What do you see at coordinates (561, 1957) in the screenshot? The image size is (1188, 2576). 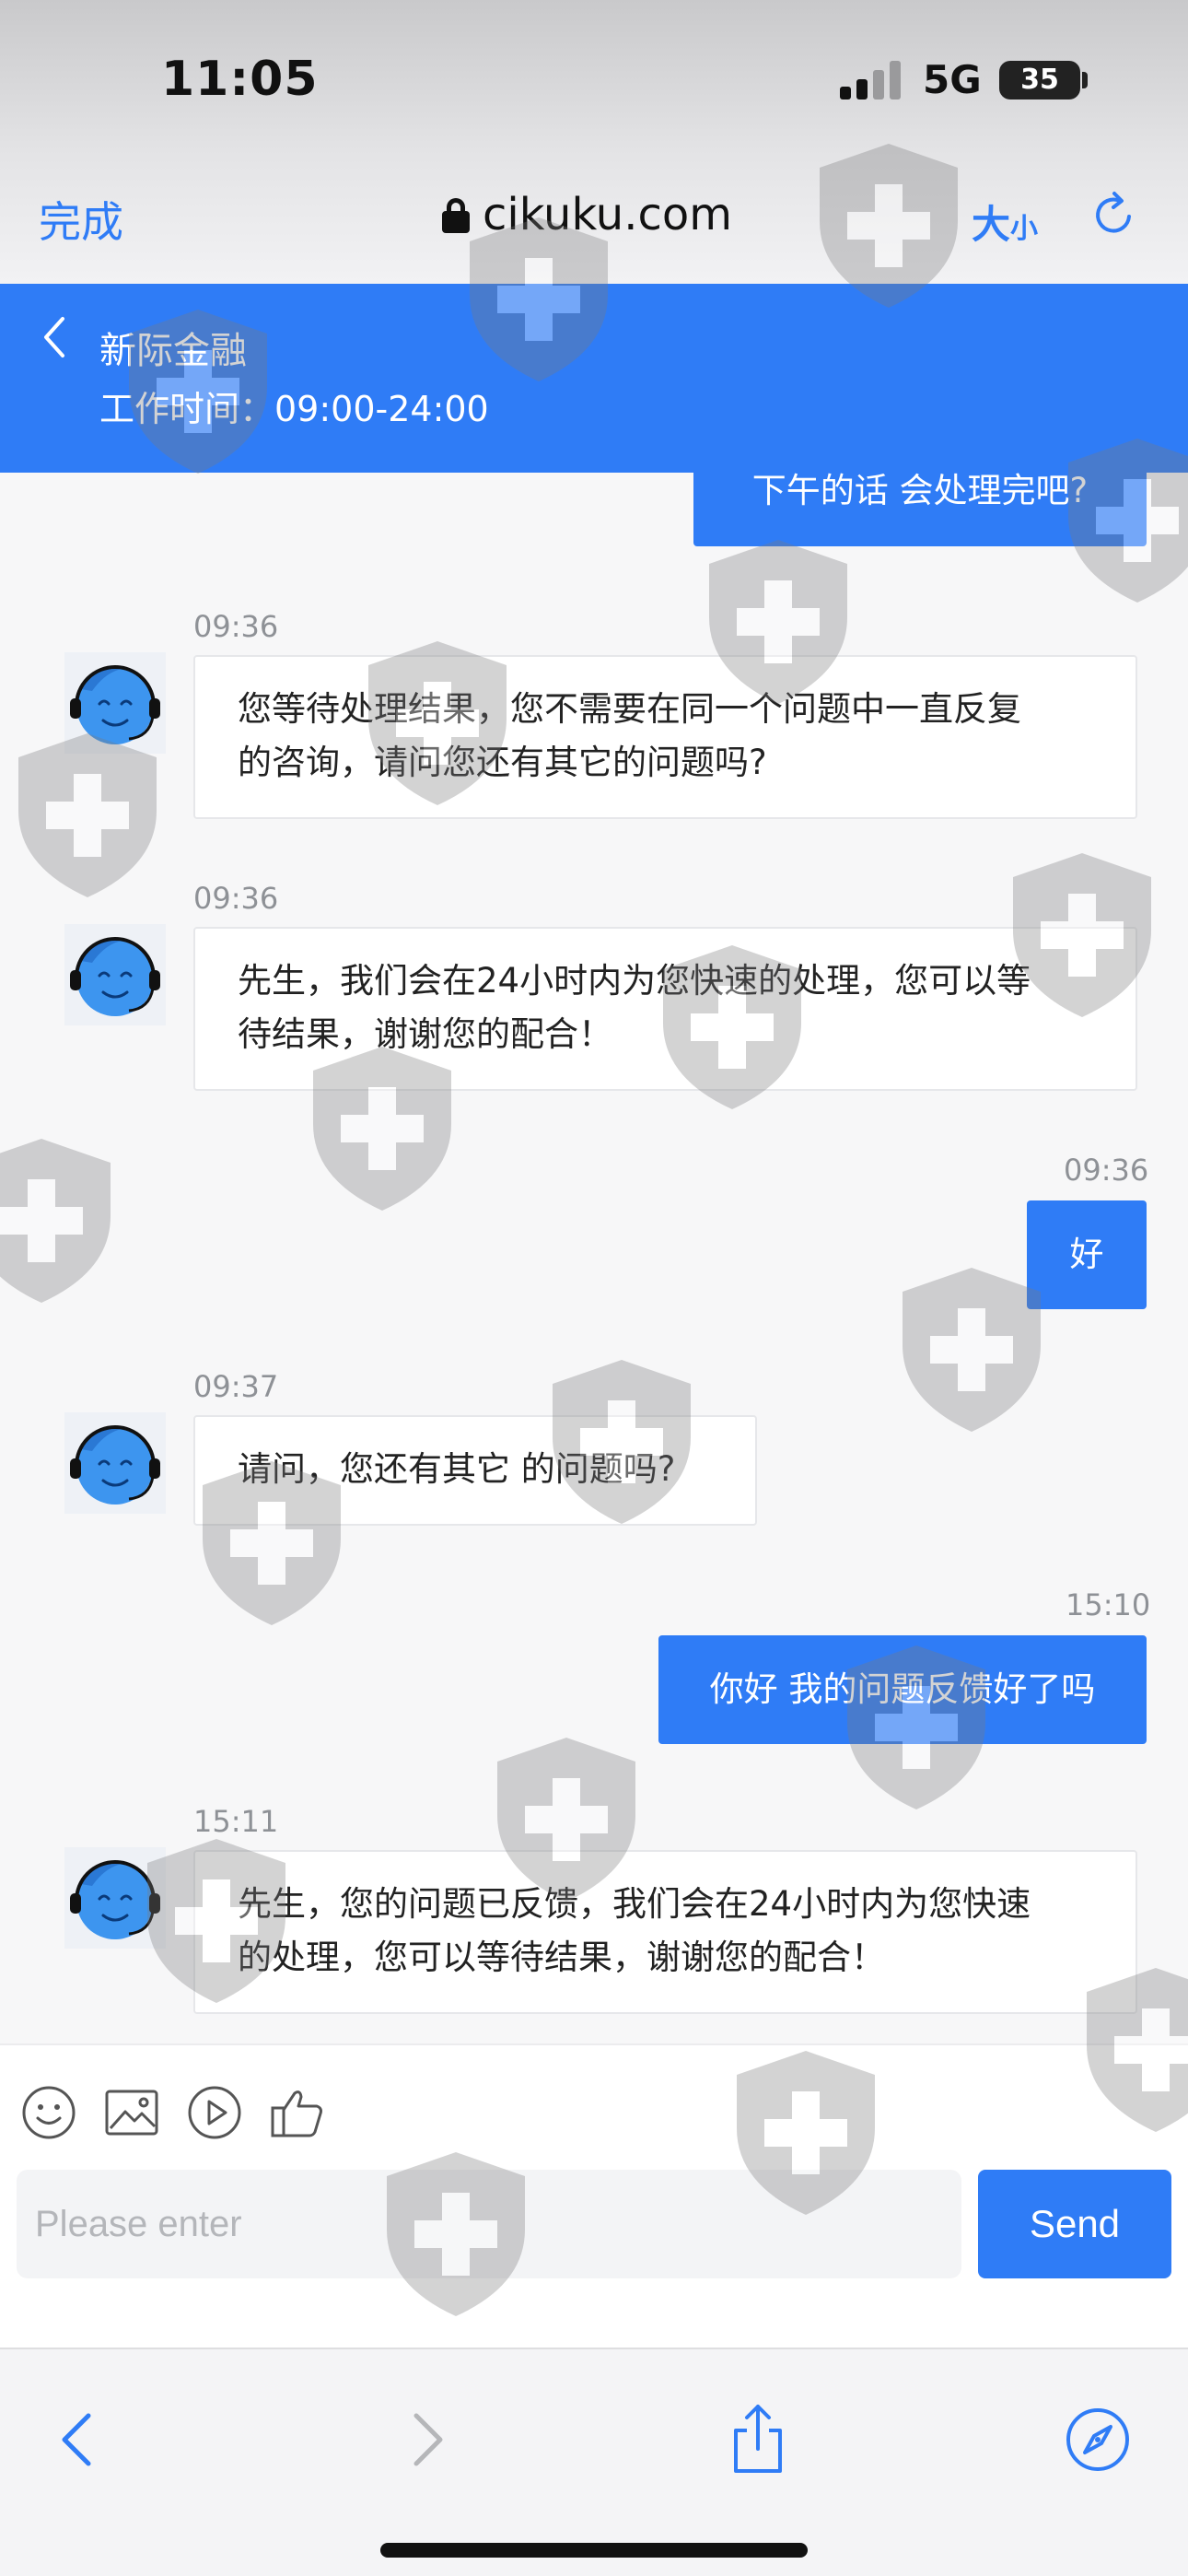 I see `message-line: 的处理，您可以等待结果，谢谢您的配合！` at bounding box center [561, 1957].